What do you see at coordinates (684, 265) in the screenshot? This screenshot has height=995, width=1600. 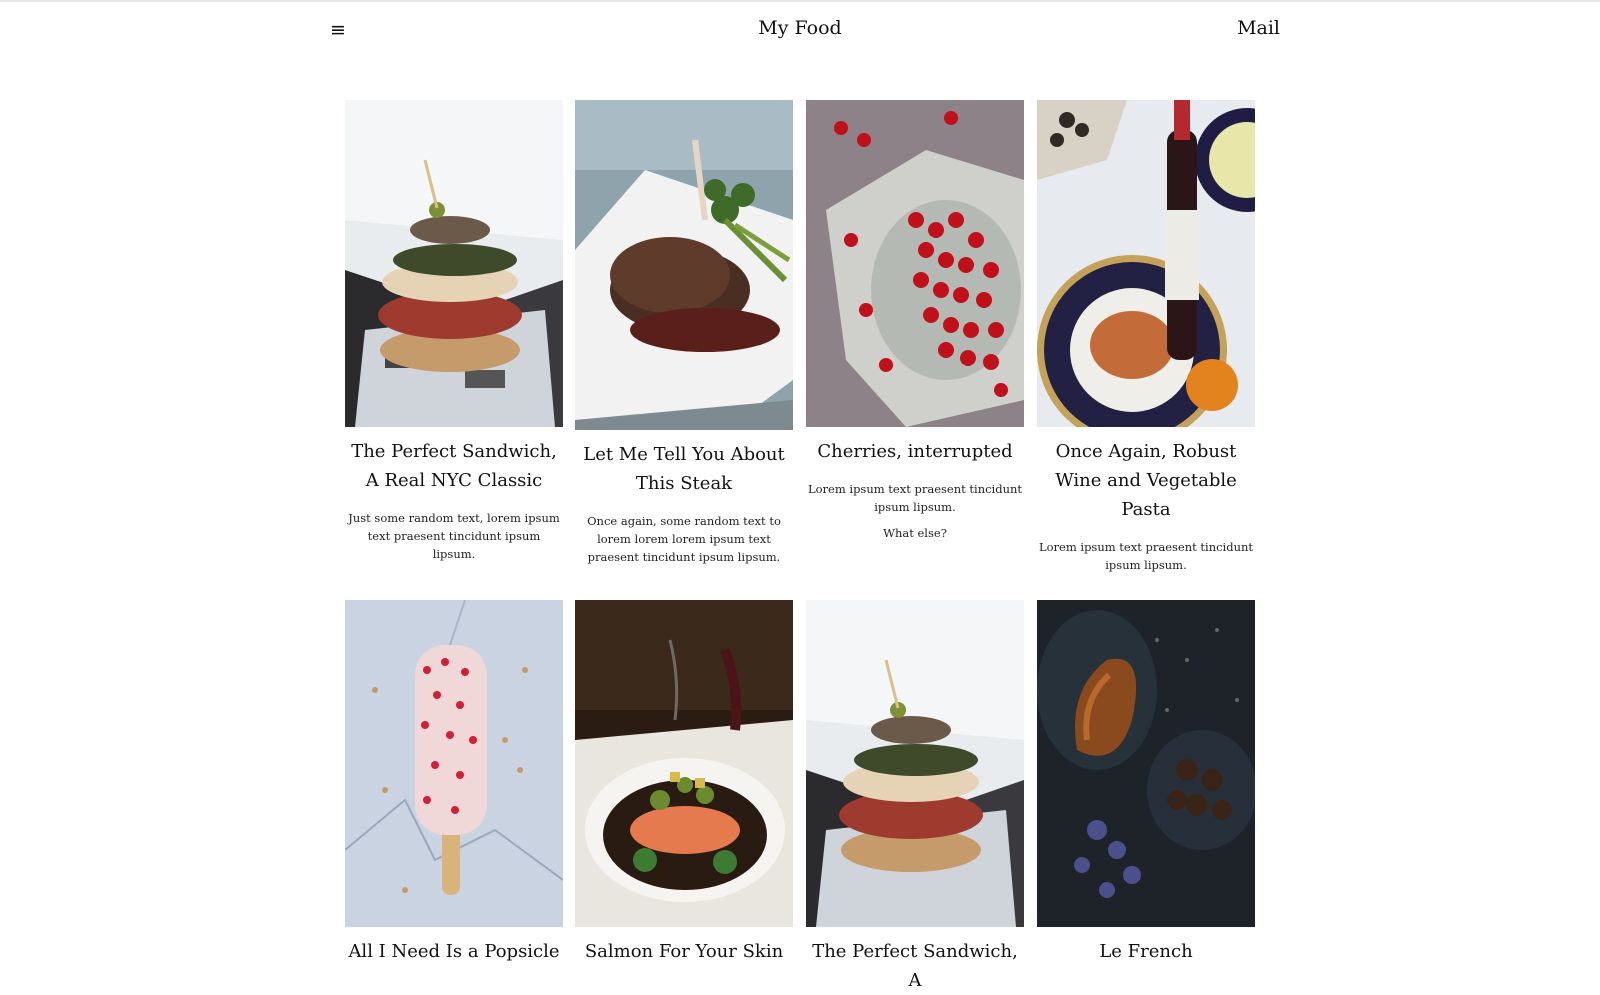 I see `post-image-steak` at bounding box center [684, 265].